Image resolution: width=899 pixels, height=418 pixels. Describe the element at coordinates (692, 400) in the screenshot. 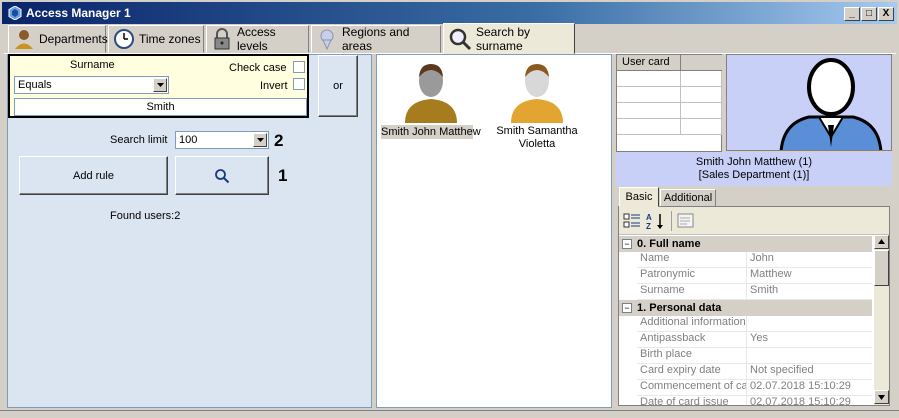

I see `property-key: Date of card issue` at that location.